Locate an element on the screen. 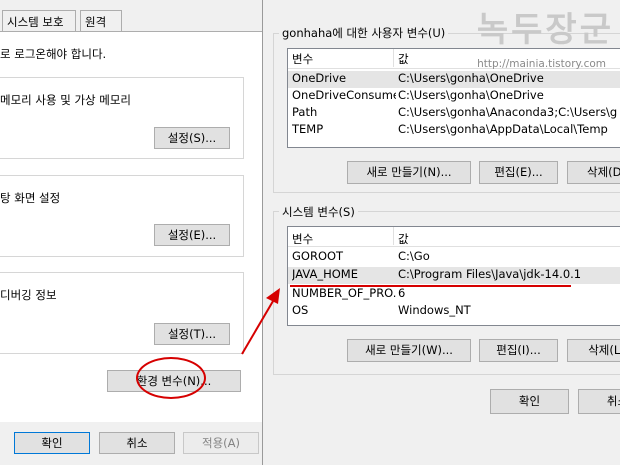 The width and height of the screenshot is (620, 465). table-row: GOROOT C:\Go is located at coordinates (454, 257).